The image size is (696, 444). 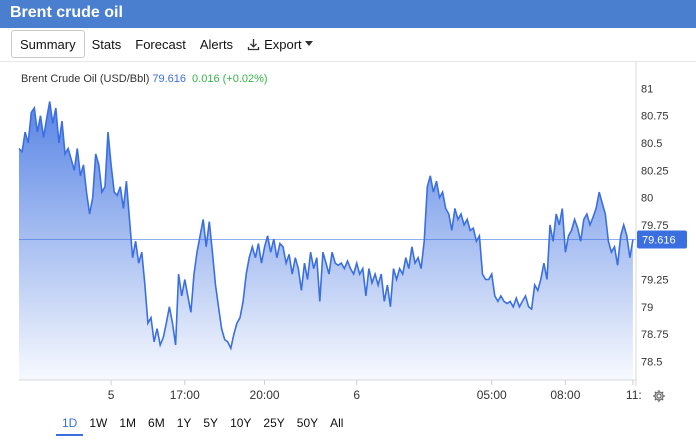 What do you see at coordinates (169, 79) in the screenshot?
I see `legend-last-value: 79.616` at bounding box center [169, 79].